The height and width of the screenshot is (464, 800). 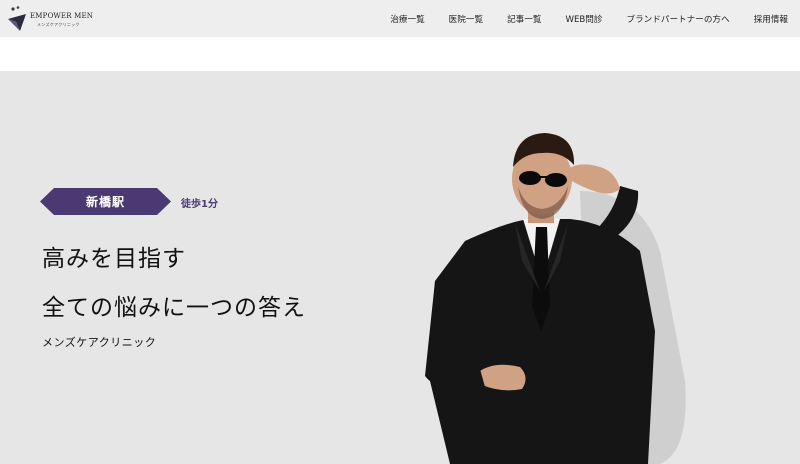 What do you see at coordinates (99, 342) in the screenshot?
I see `hero-subtitle: メンズケアクリニック` at bounding box center [99, 342].